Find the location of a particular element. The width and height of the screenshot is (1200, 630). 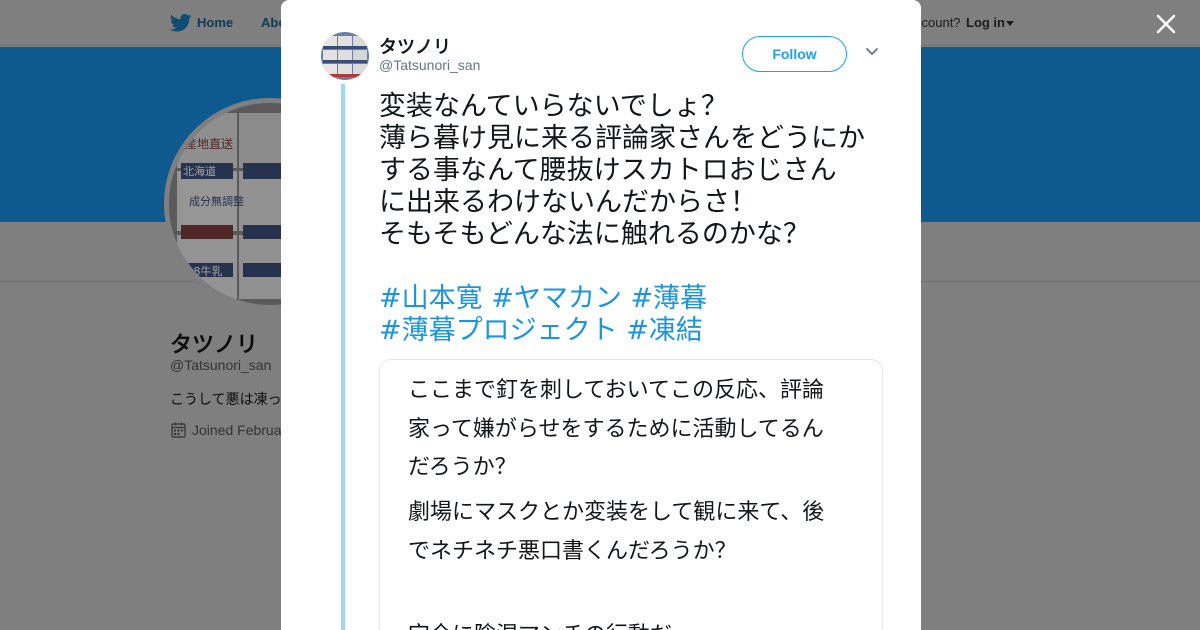

quote-line: でネチネチ悪口書くんだろうか？ is located at coordinates (572, 551).